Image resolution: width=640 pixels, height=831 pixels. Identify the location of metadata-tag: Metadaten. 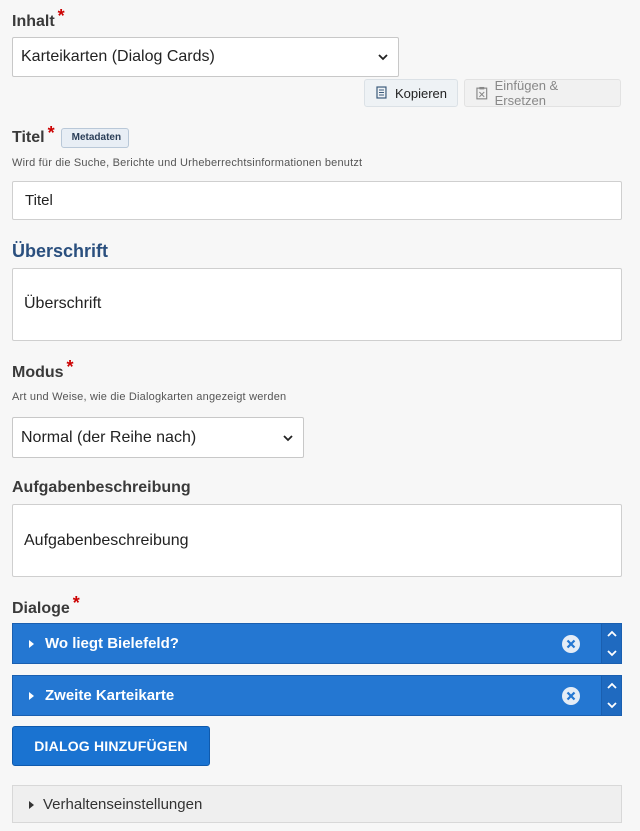
(95, 137).